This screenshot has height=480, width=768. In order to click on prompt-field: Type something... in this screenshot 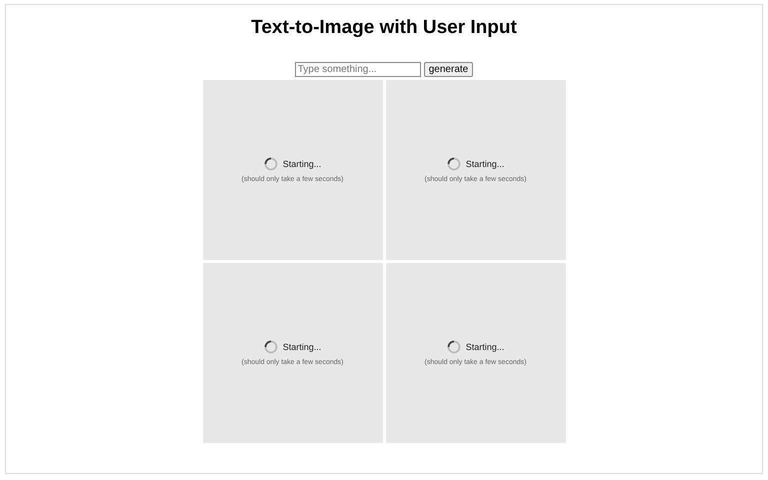, I will do `click(357, 69)`.